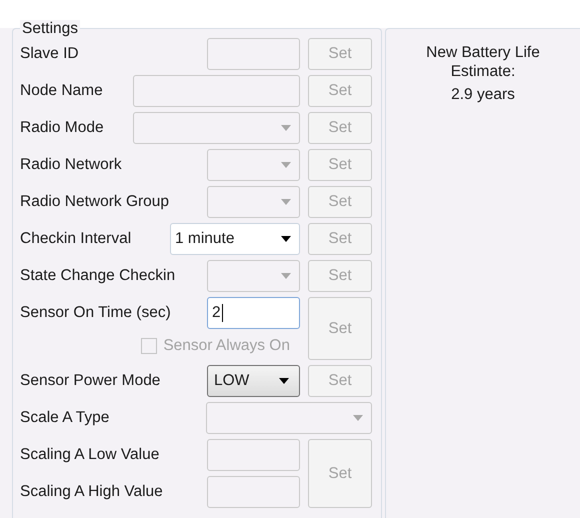 The width and height of the screenshot is (580, 518). Describe the element at coordinates (90, 455) in the screenshot. I see `field-label: Scaling A Low Value` at that location.